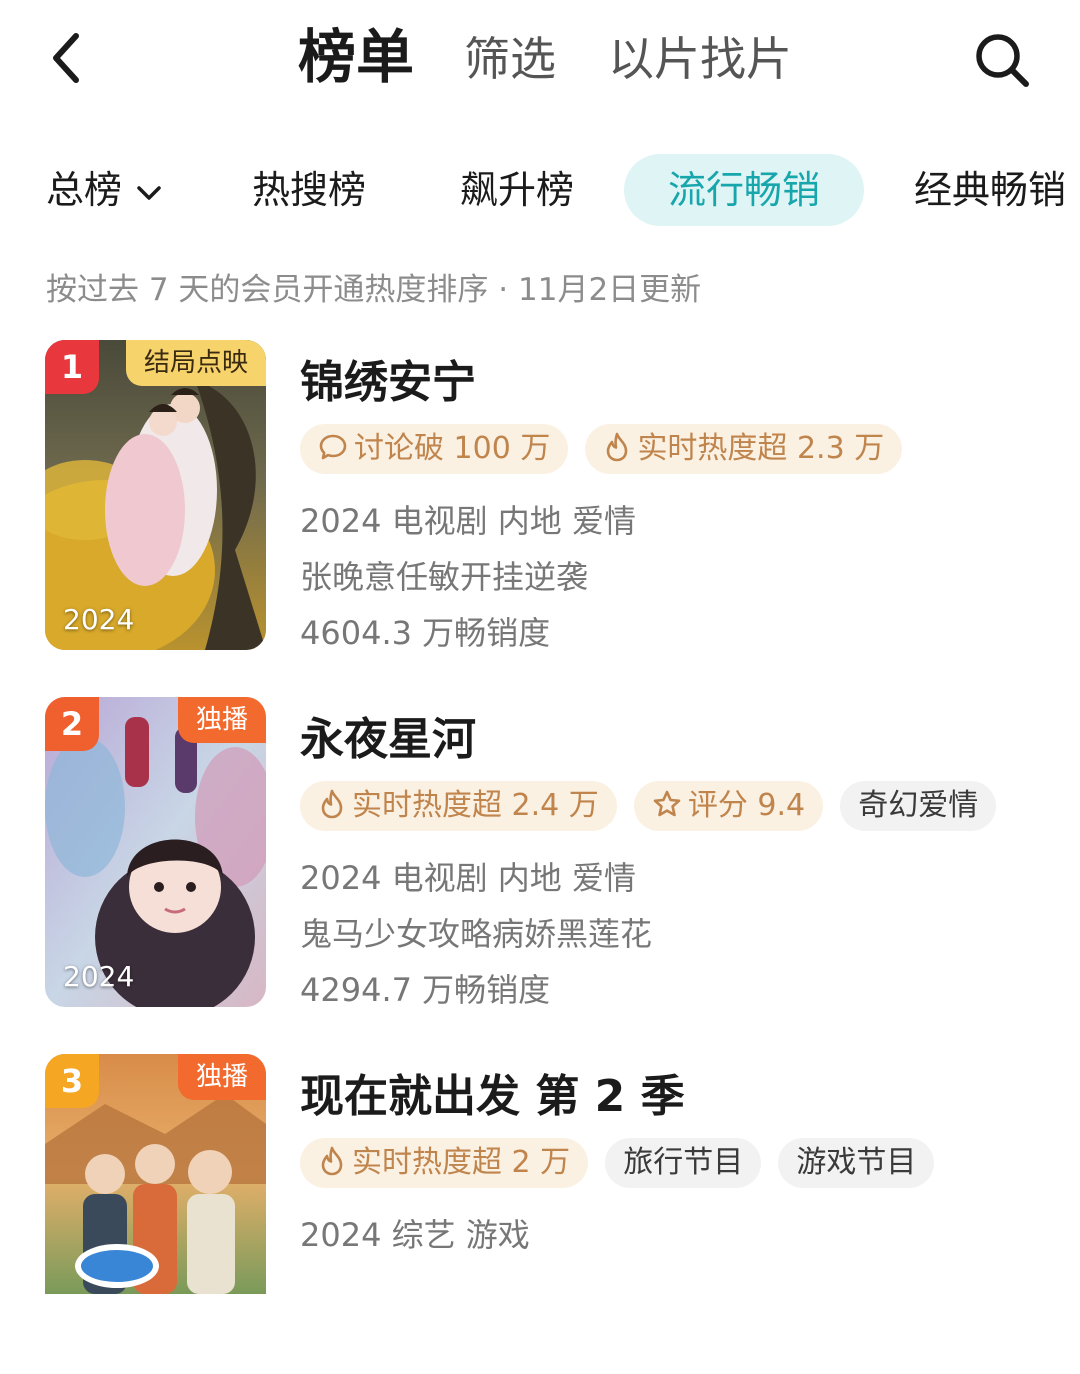 The image size is (1080, 1374). Describe the element at coordinates (700, 59) in the screenshot. I see `tab-find-by-film: 以片找片` at that location.